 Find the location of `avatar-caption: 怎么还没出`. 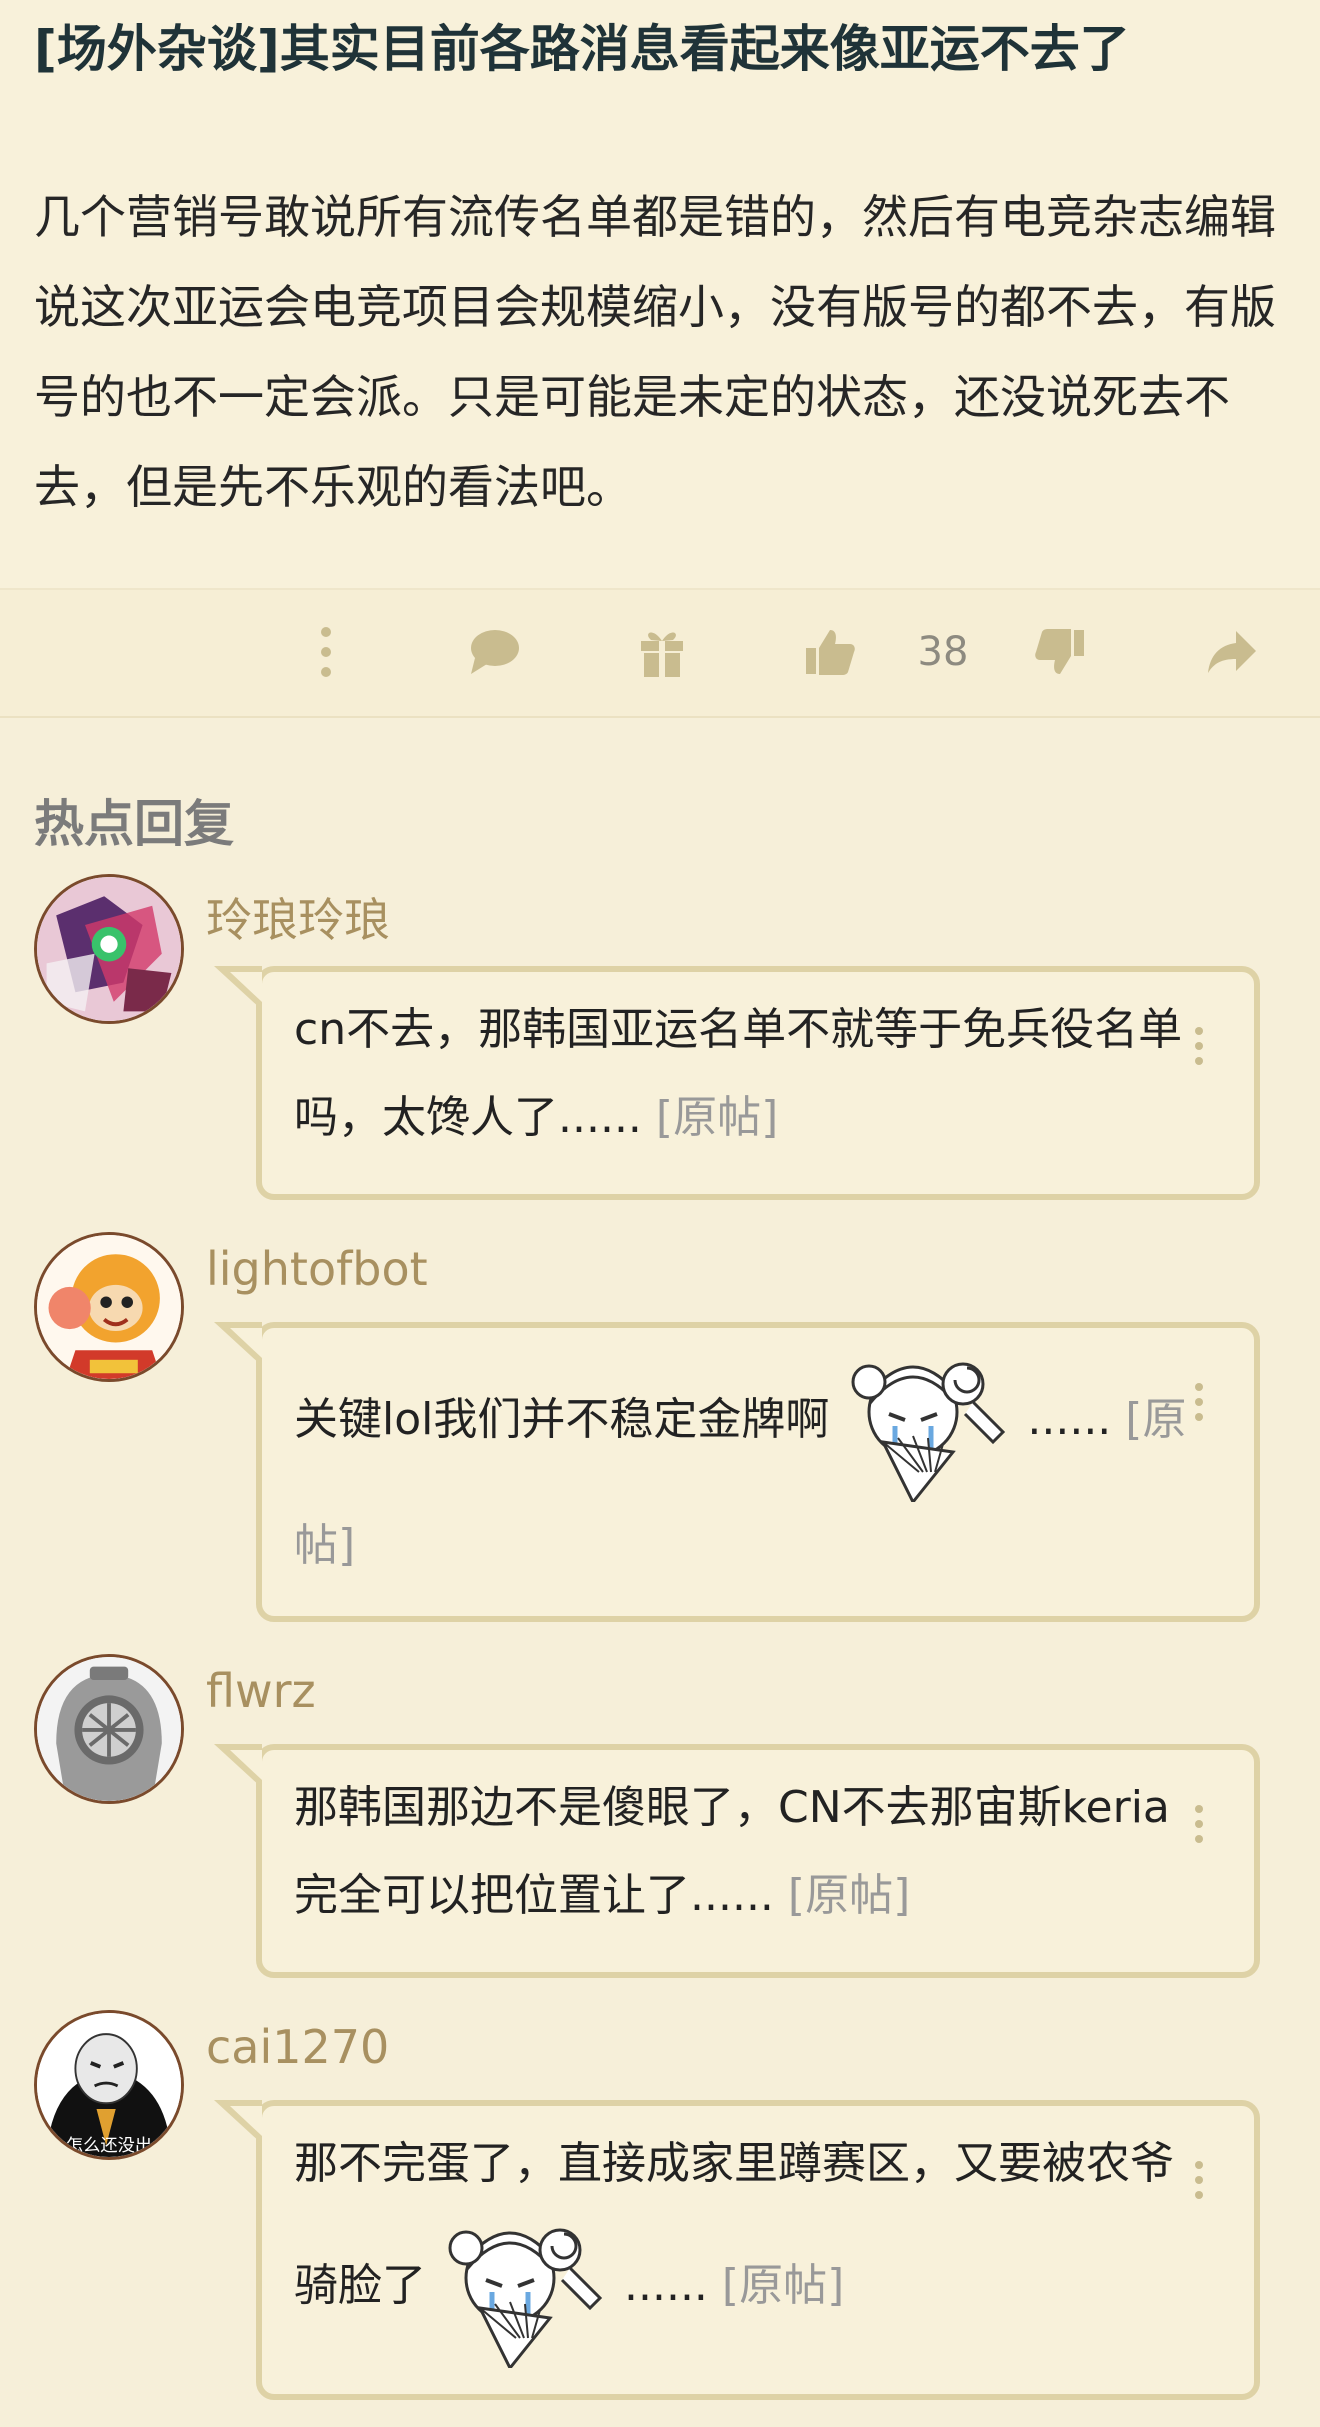

avatar-caption: 怎么还没出 is located at coordinates (109, 2146).